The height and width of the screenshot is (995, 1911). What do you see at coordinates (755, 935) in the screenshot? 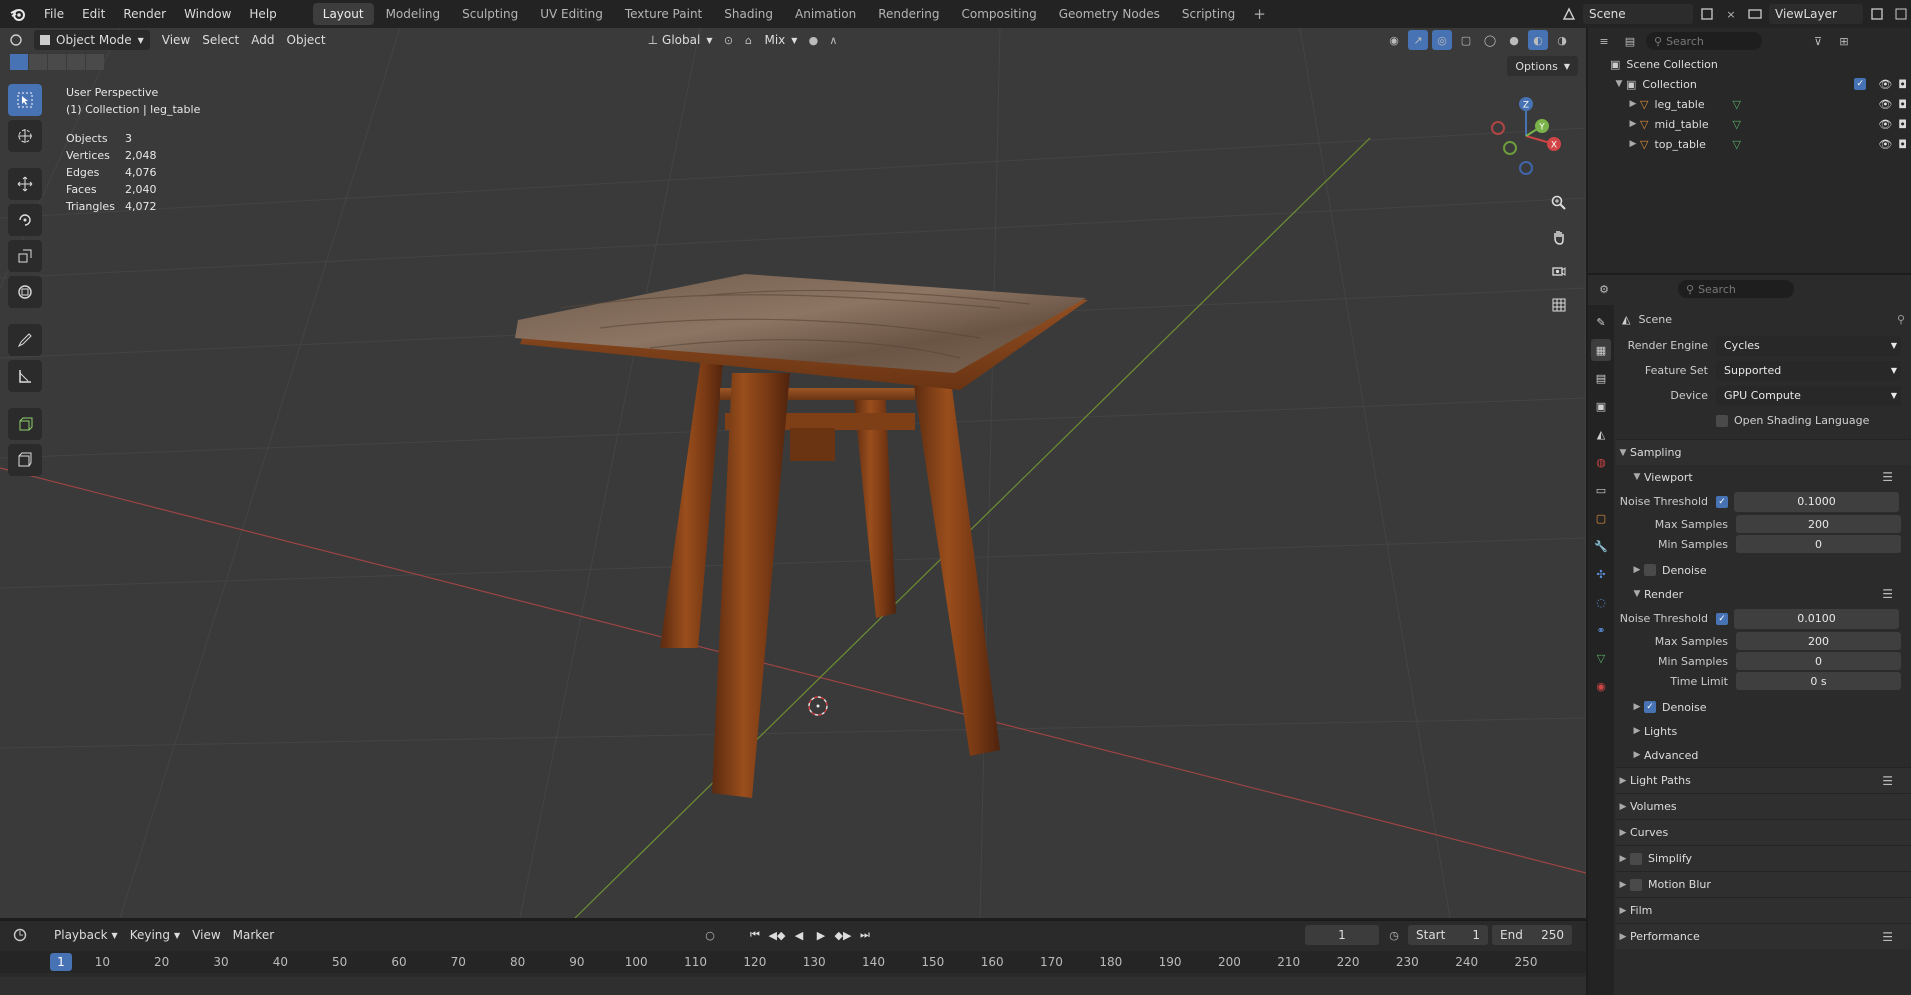
I see `jump-start-icon: ⏮` at bounding box center [755, 935].